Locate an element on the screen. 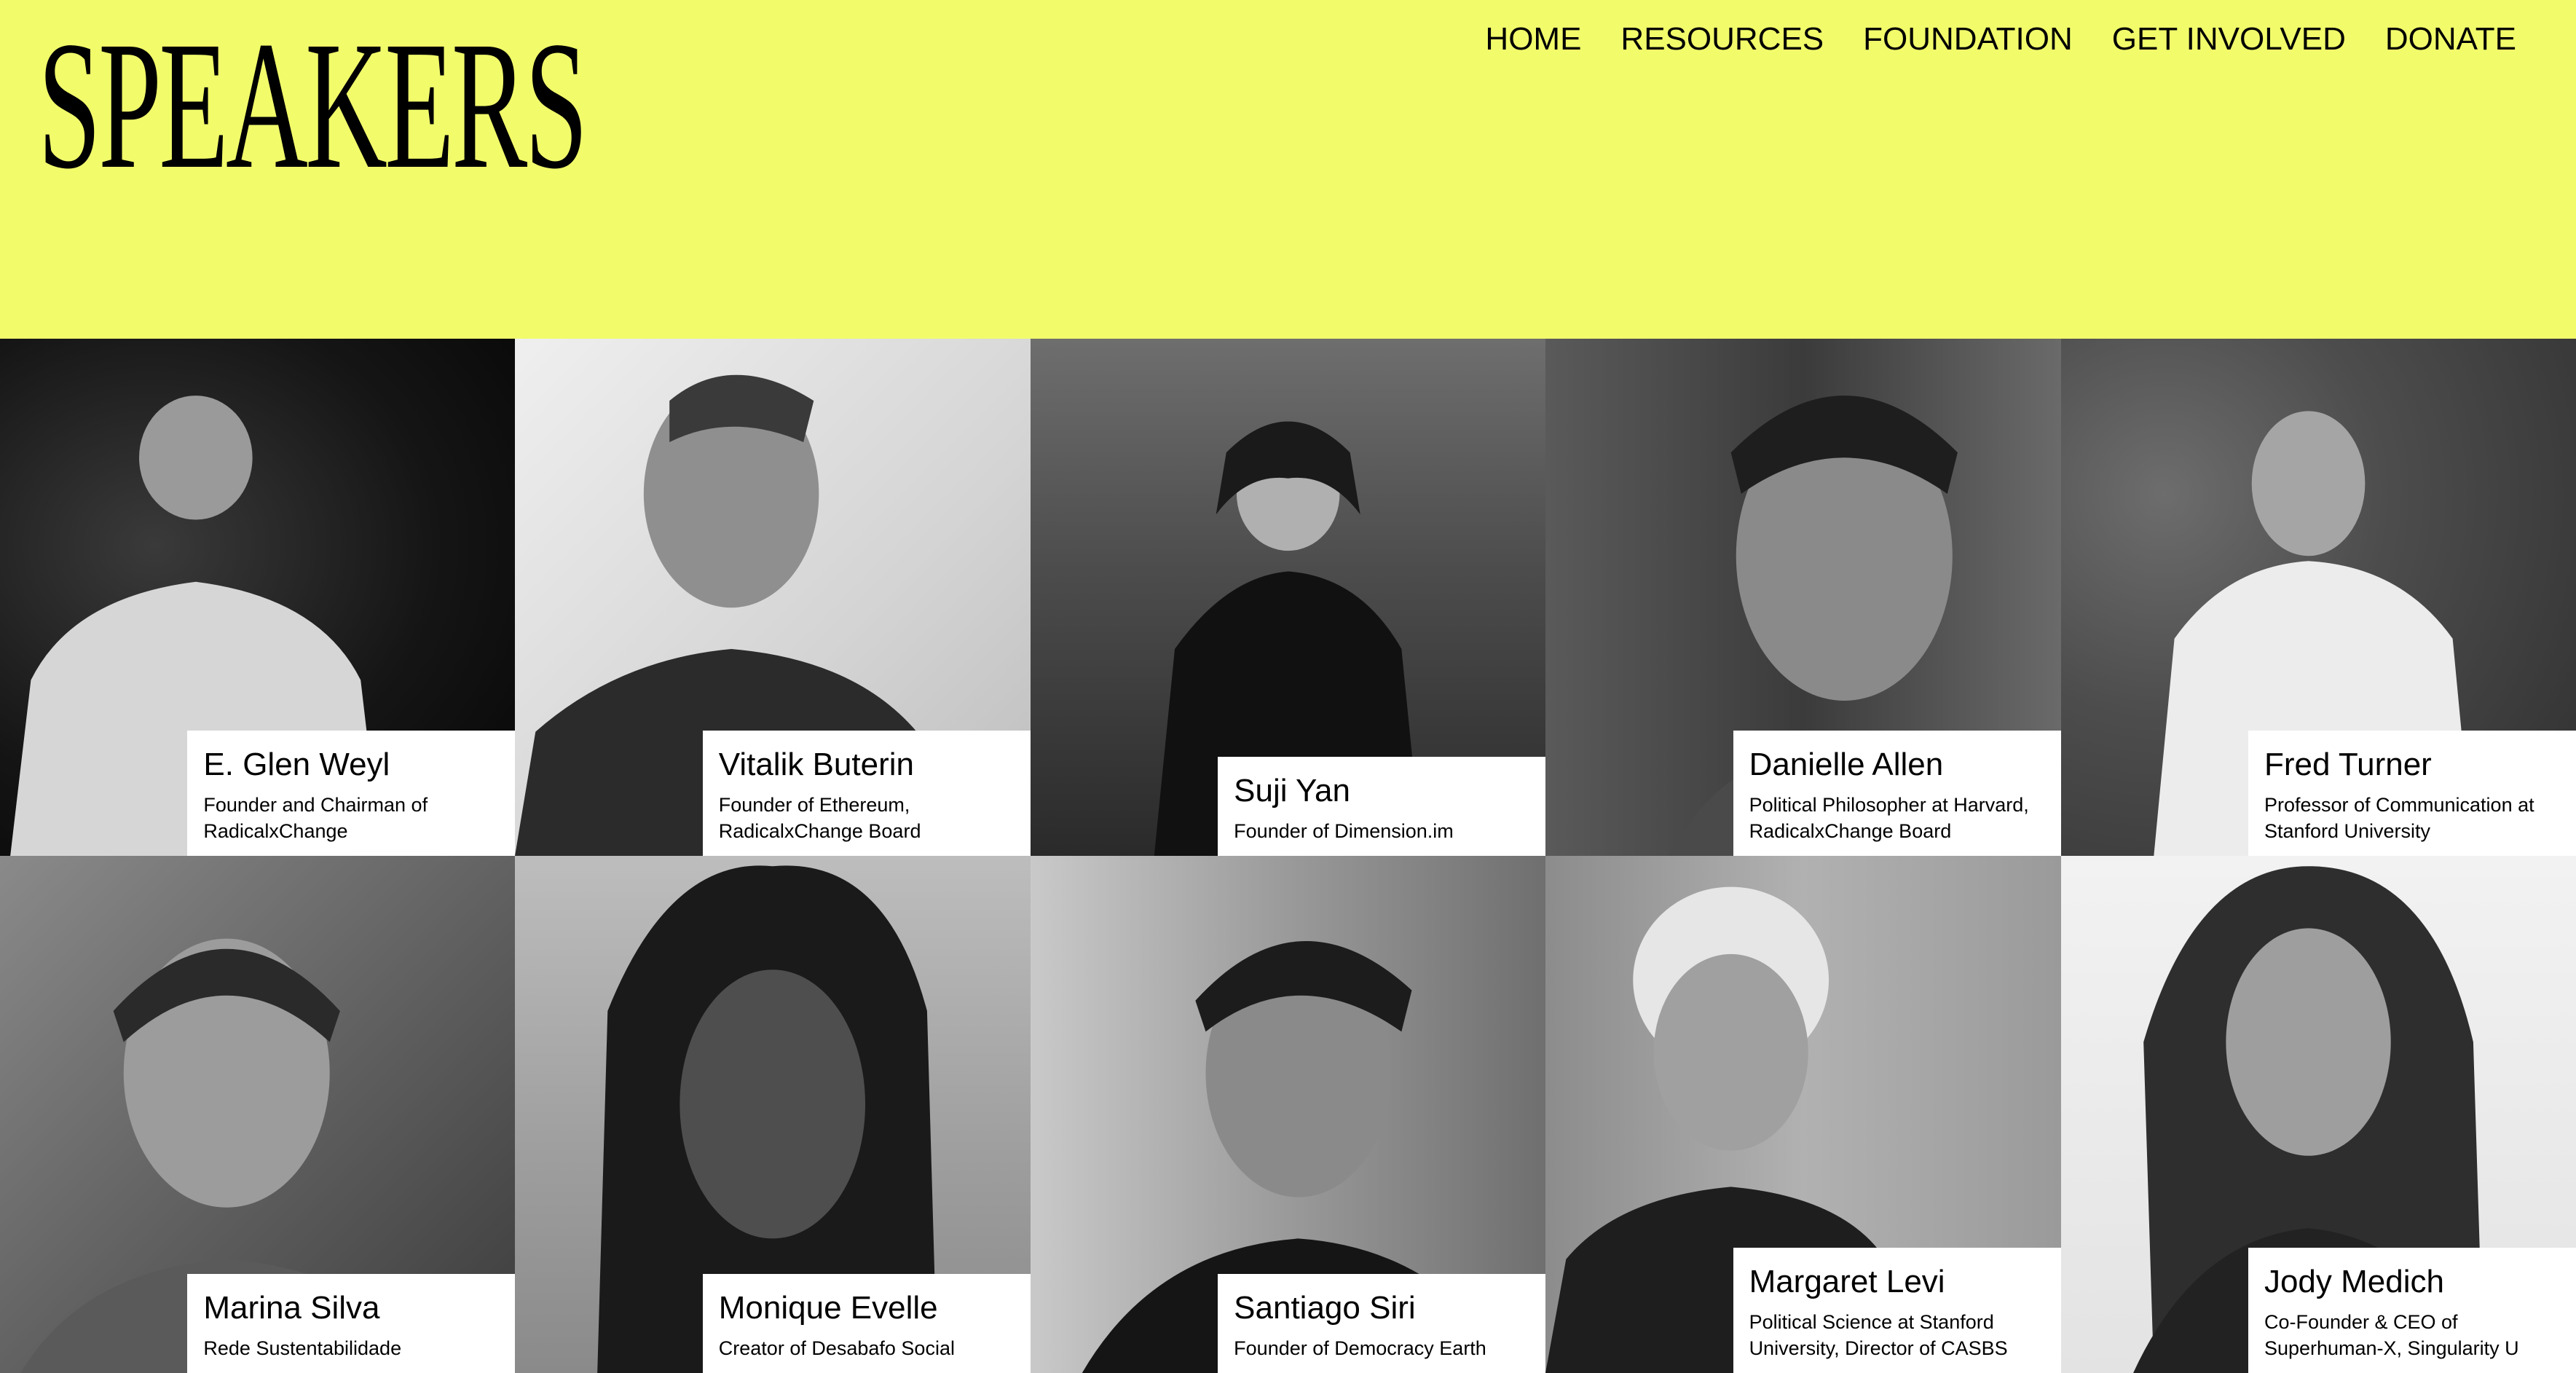 Image resolution: width=2576 pixels, height=1373 pixels. speaker-name: Fred Turner is located at coordinates (2348, 764).